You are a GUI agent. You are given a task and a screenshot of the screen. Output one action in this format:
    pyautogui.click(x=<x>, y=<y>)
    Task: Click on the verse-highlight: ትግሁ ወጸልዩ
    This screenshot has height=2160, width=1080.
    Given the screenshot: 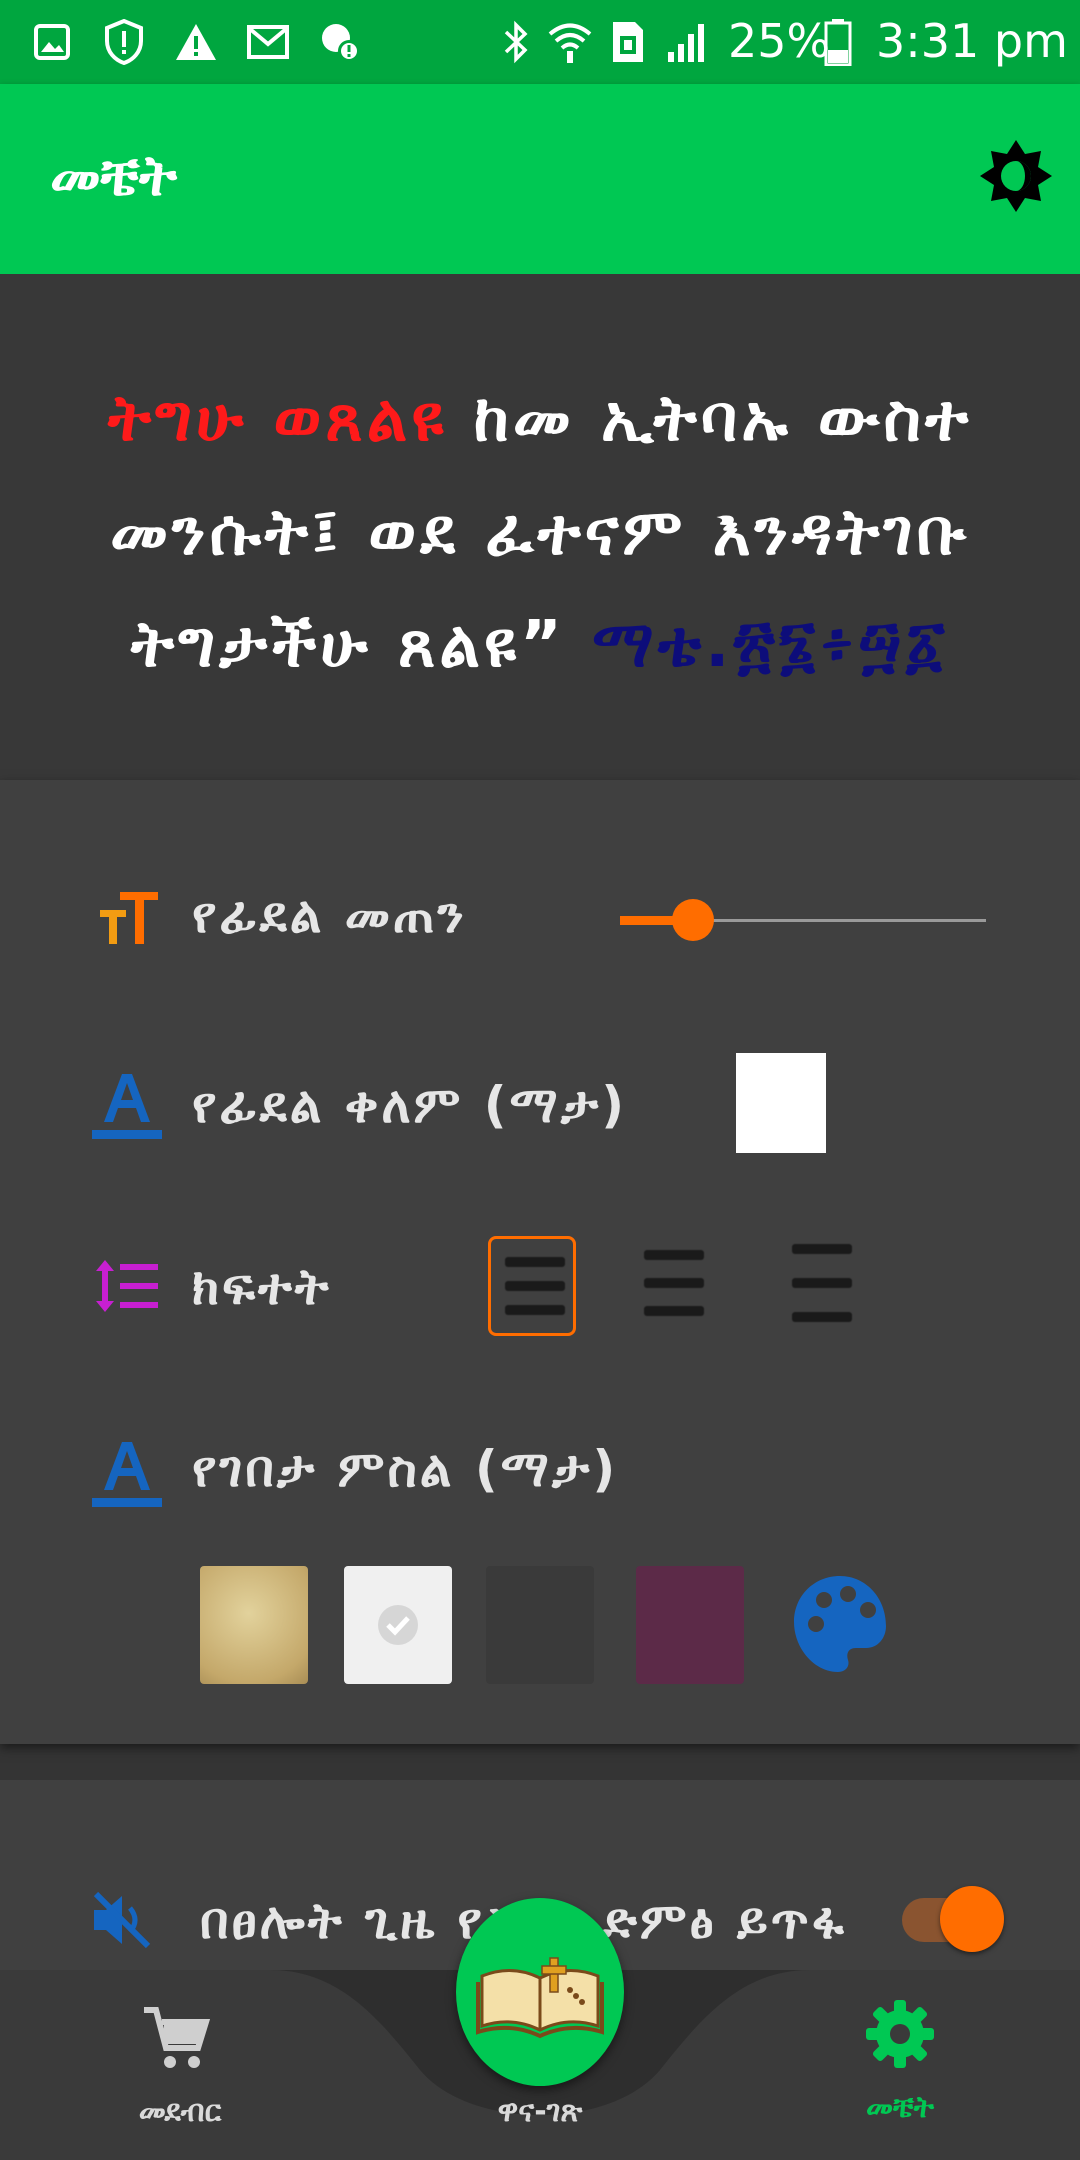 What is the action you would take?
    pyautogui.click(x=277, y=419)
    